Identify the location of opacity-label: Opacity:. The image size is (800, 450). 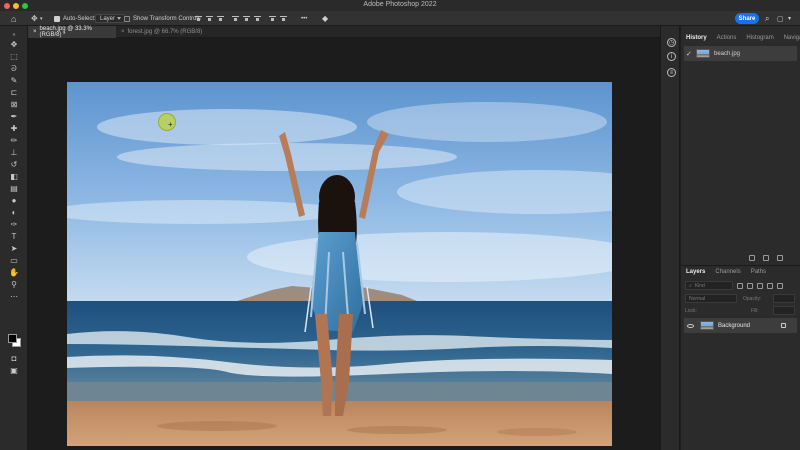
(752, 299).